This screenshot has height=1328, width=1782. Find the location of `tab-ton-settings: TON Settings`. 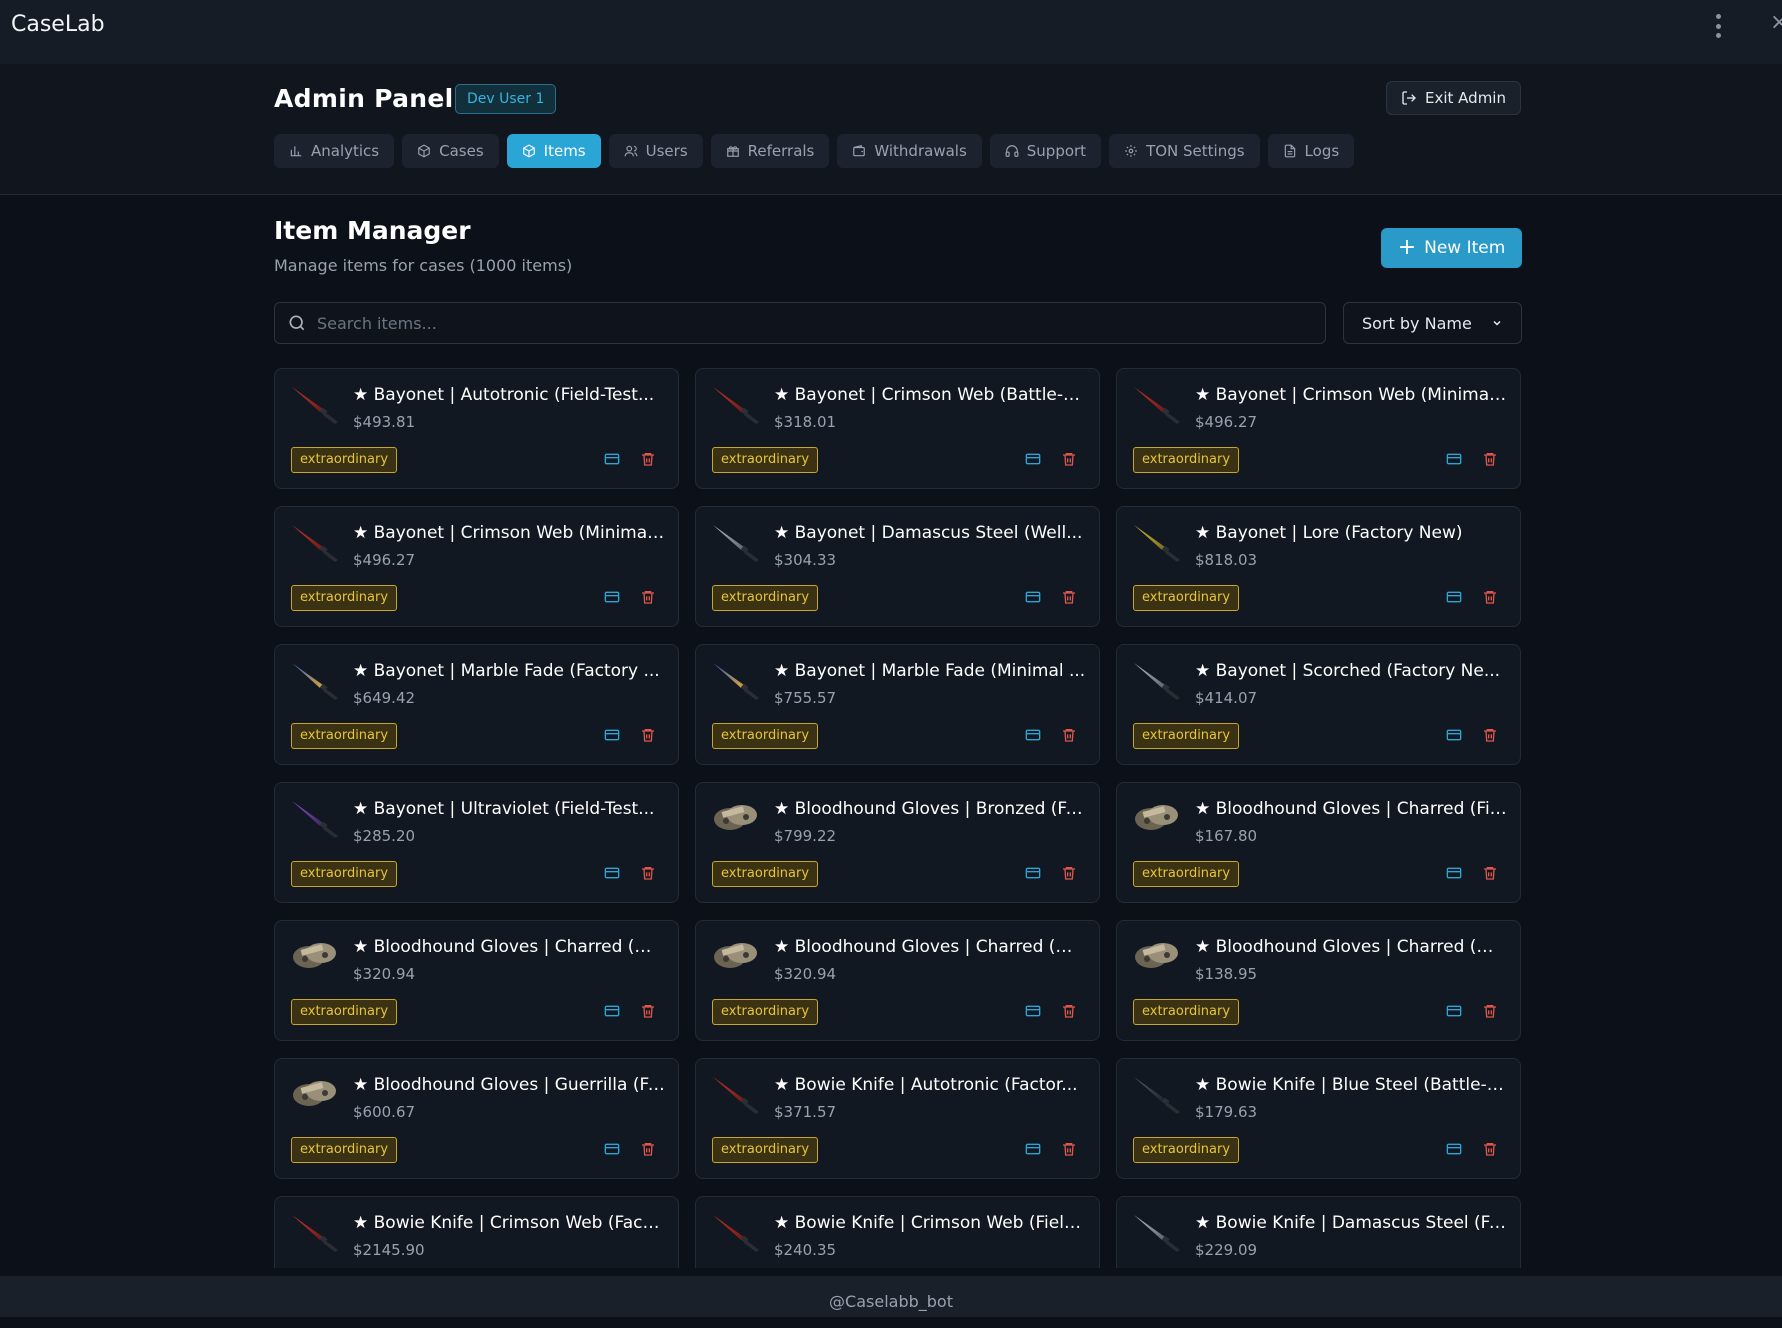

tab-ton-settings: TON Settings is located at coordinates (1184, 151).